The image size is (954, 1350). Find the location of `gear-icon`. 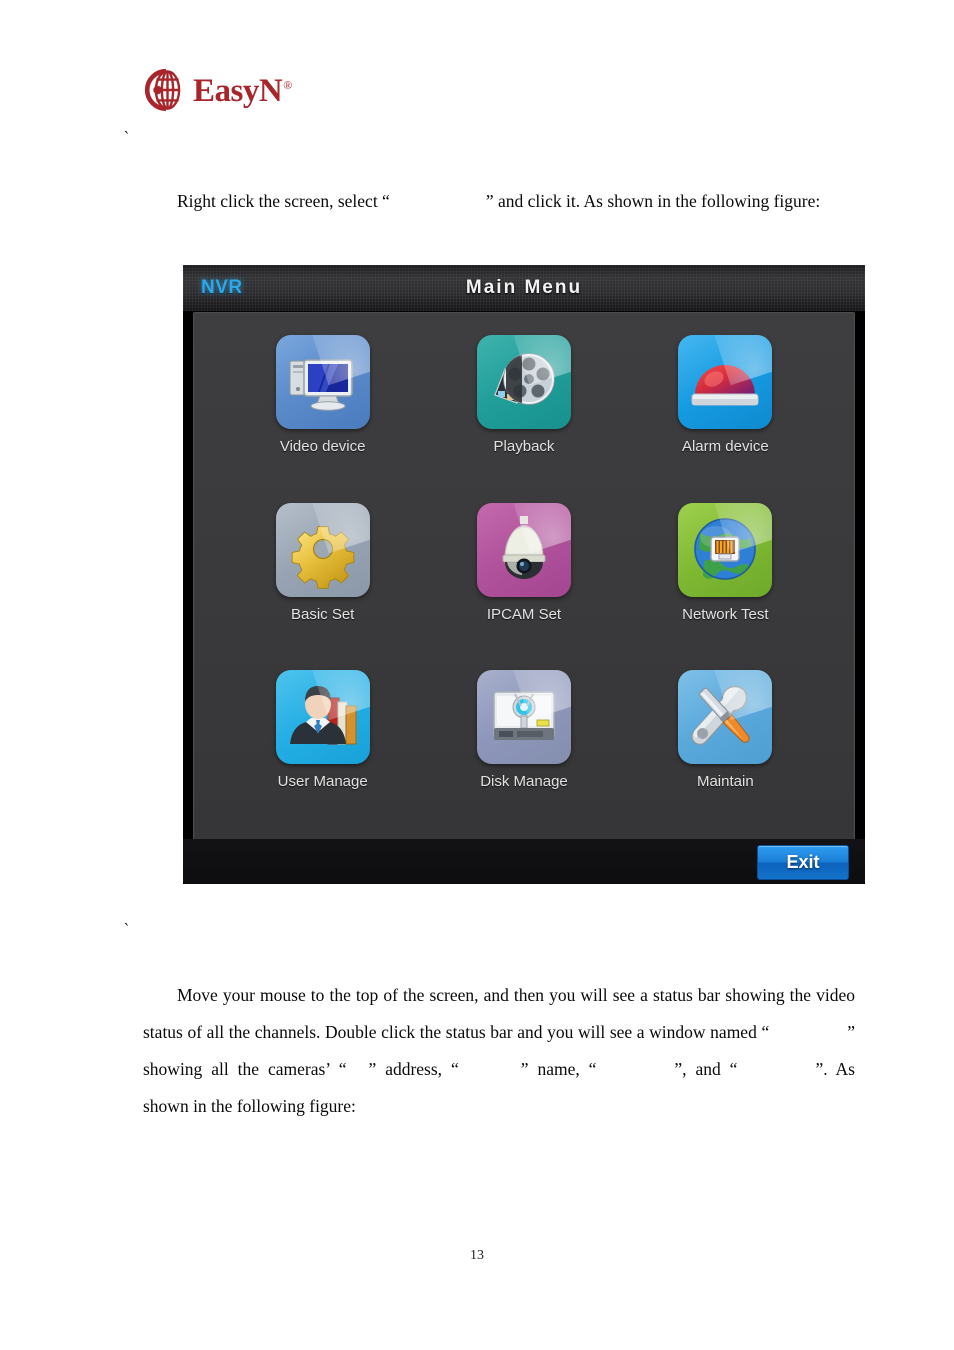

gear-icon is located at coordinates (322, 549).